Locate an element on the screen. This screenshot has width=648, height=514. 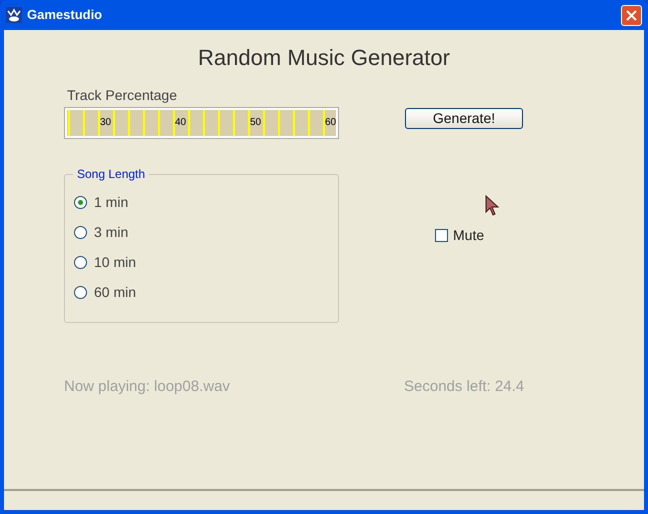
track-label: Track Percentage is located at coordinates (122, 95).